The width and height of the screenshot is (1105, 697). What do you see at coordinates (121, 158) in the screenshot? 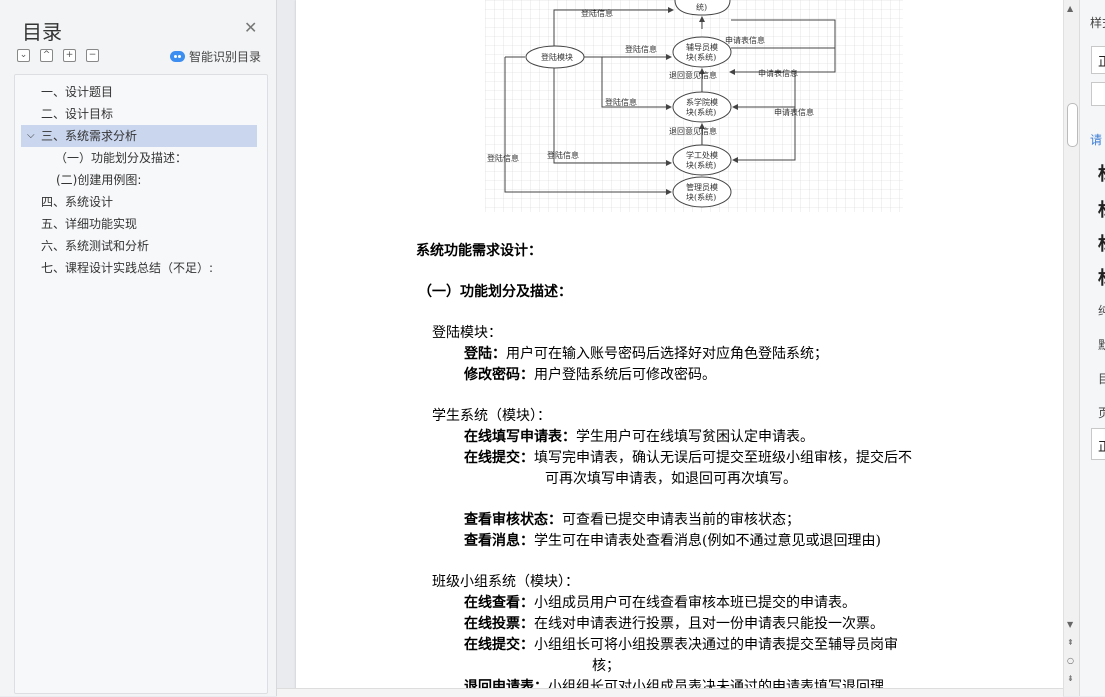
I see `toc-item-label: （一）功能划分及描述：` at bounding box center [121, 158].